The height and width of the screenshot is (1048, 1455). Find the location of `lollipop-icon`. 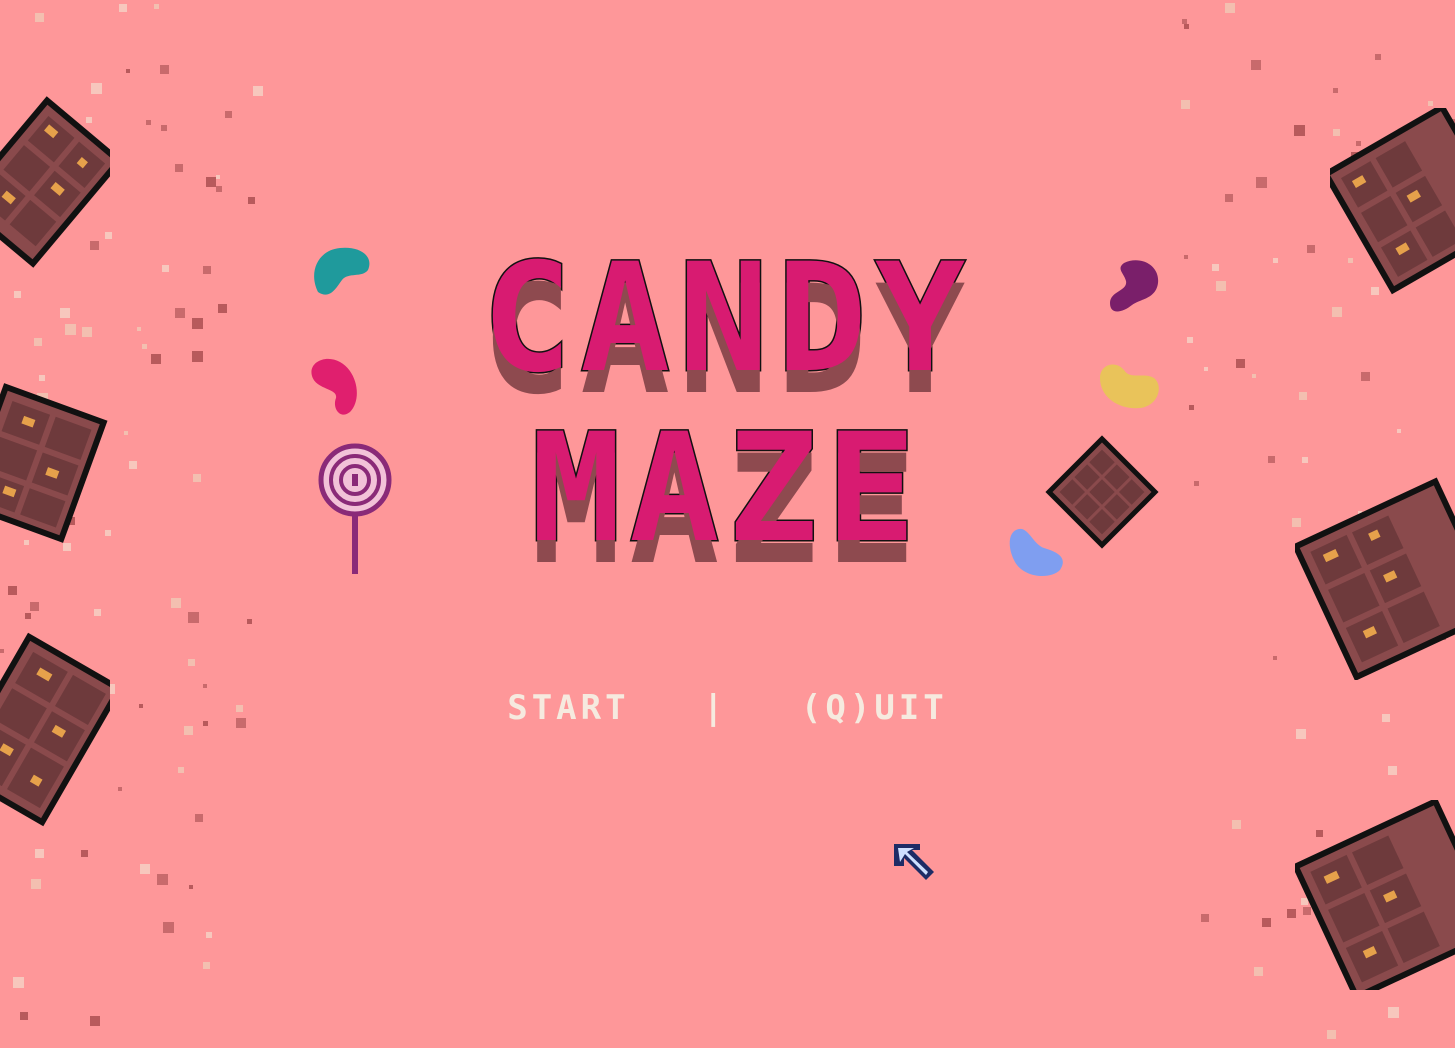

lollipop-icon is located at coordinates (355, 508).